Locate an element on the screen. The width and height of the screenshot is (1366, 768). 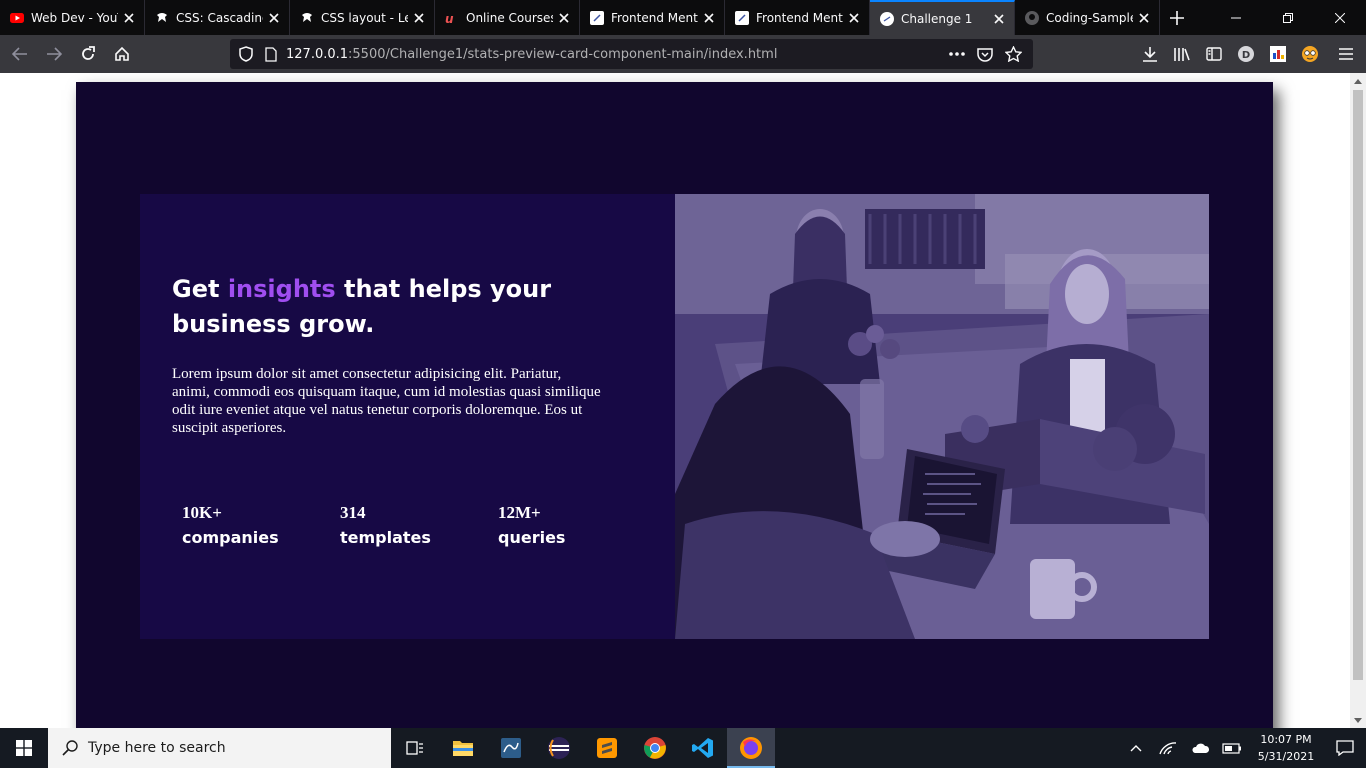
app-menu-icon is located at coordinates (1346, 54).